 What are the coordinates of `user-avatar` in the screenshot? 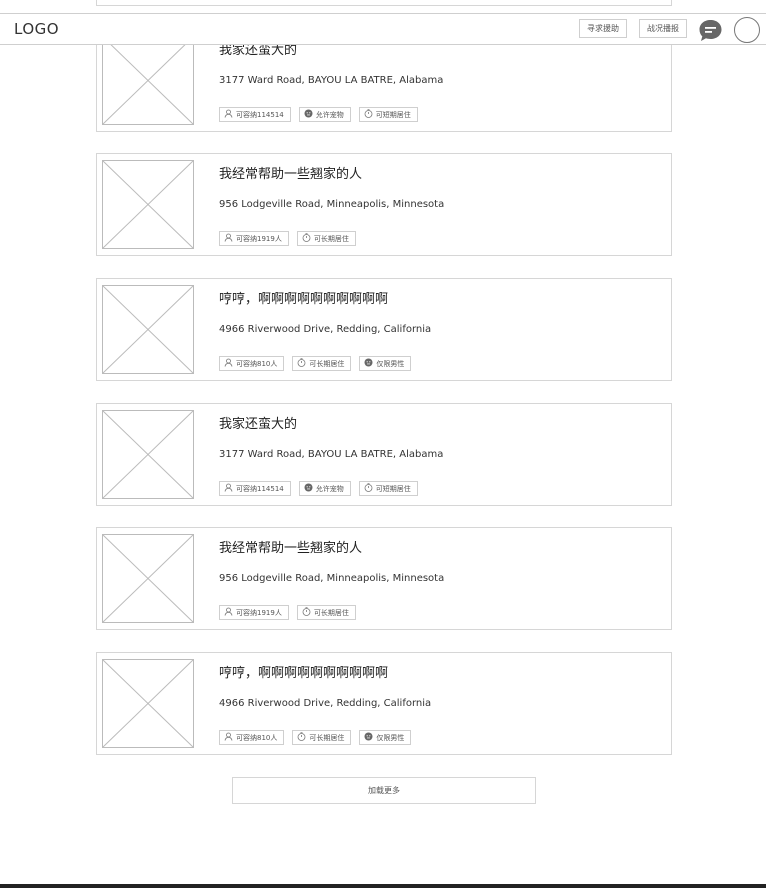 It's located at (747, 30).